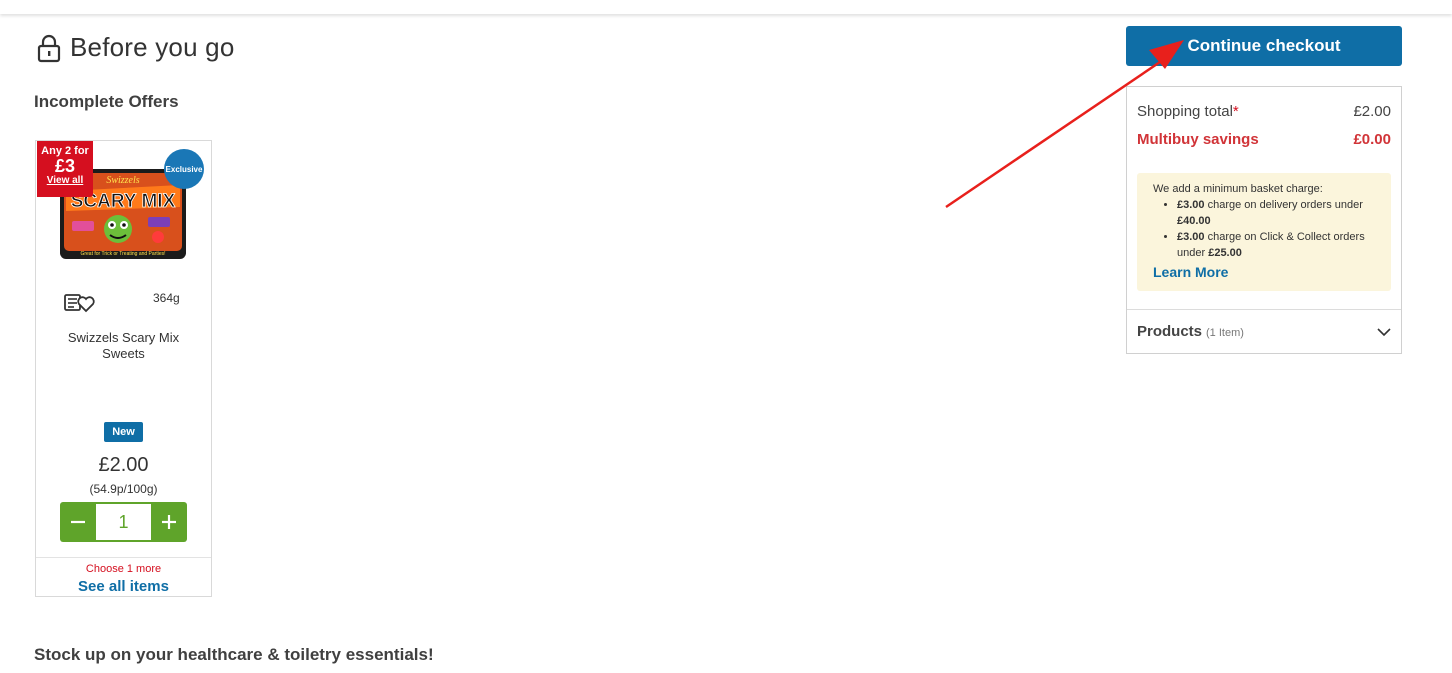 The image size is (1452, 673). What do you see at coordinates (1372, 111) in the screenshot?
I see `shopping-total-value: £2.00` at bounding box center [1372, 111].